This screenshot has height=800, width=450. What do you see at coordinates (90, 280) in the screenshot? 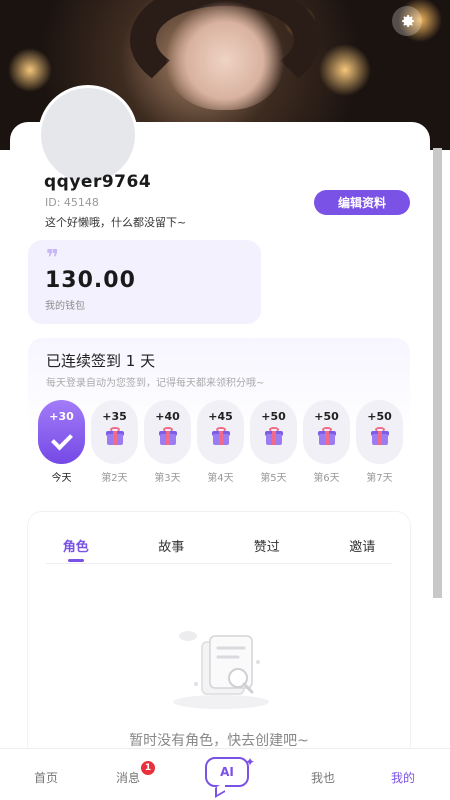
I see `wallet-amount: 130.00` at bounding box center [90, 280].